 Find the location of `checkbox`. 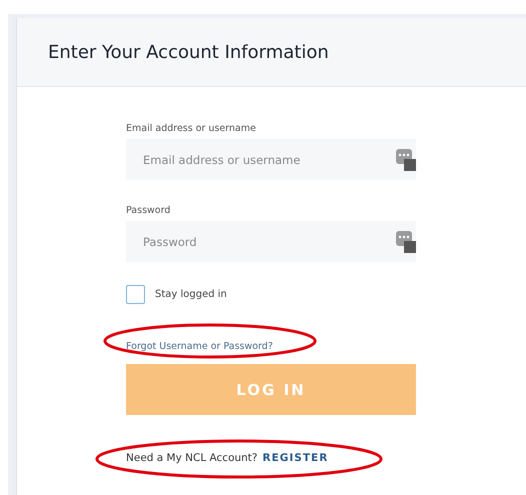

checkbox is located at coordinates (135, 294).